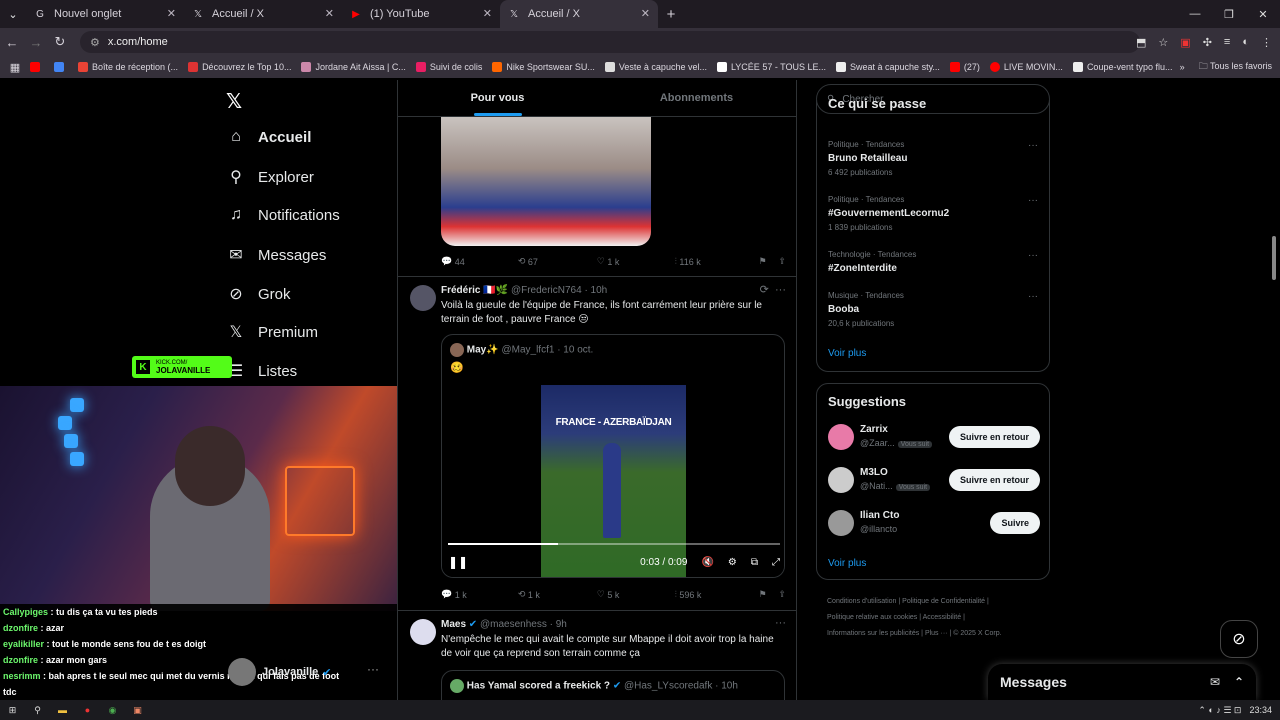  I want to click on views-button: ⫶ 116 k, so click(717, 261).